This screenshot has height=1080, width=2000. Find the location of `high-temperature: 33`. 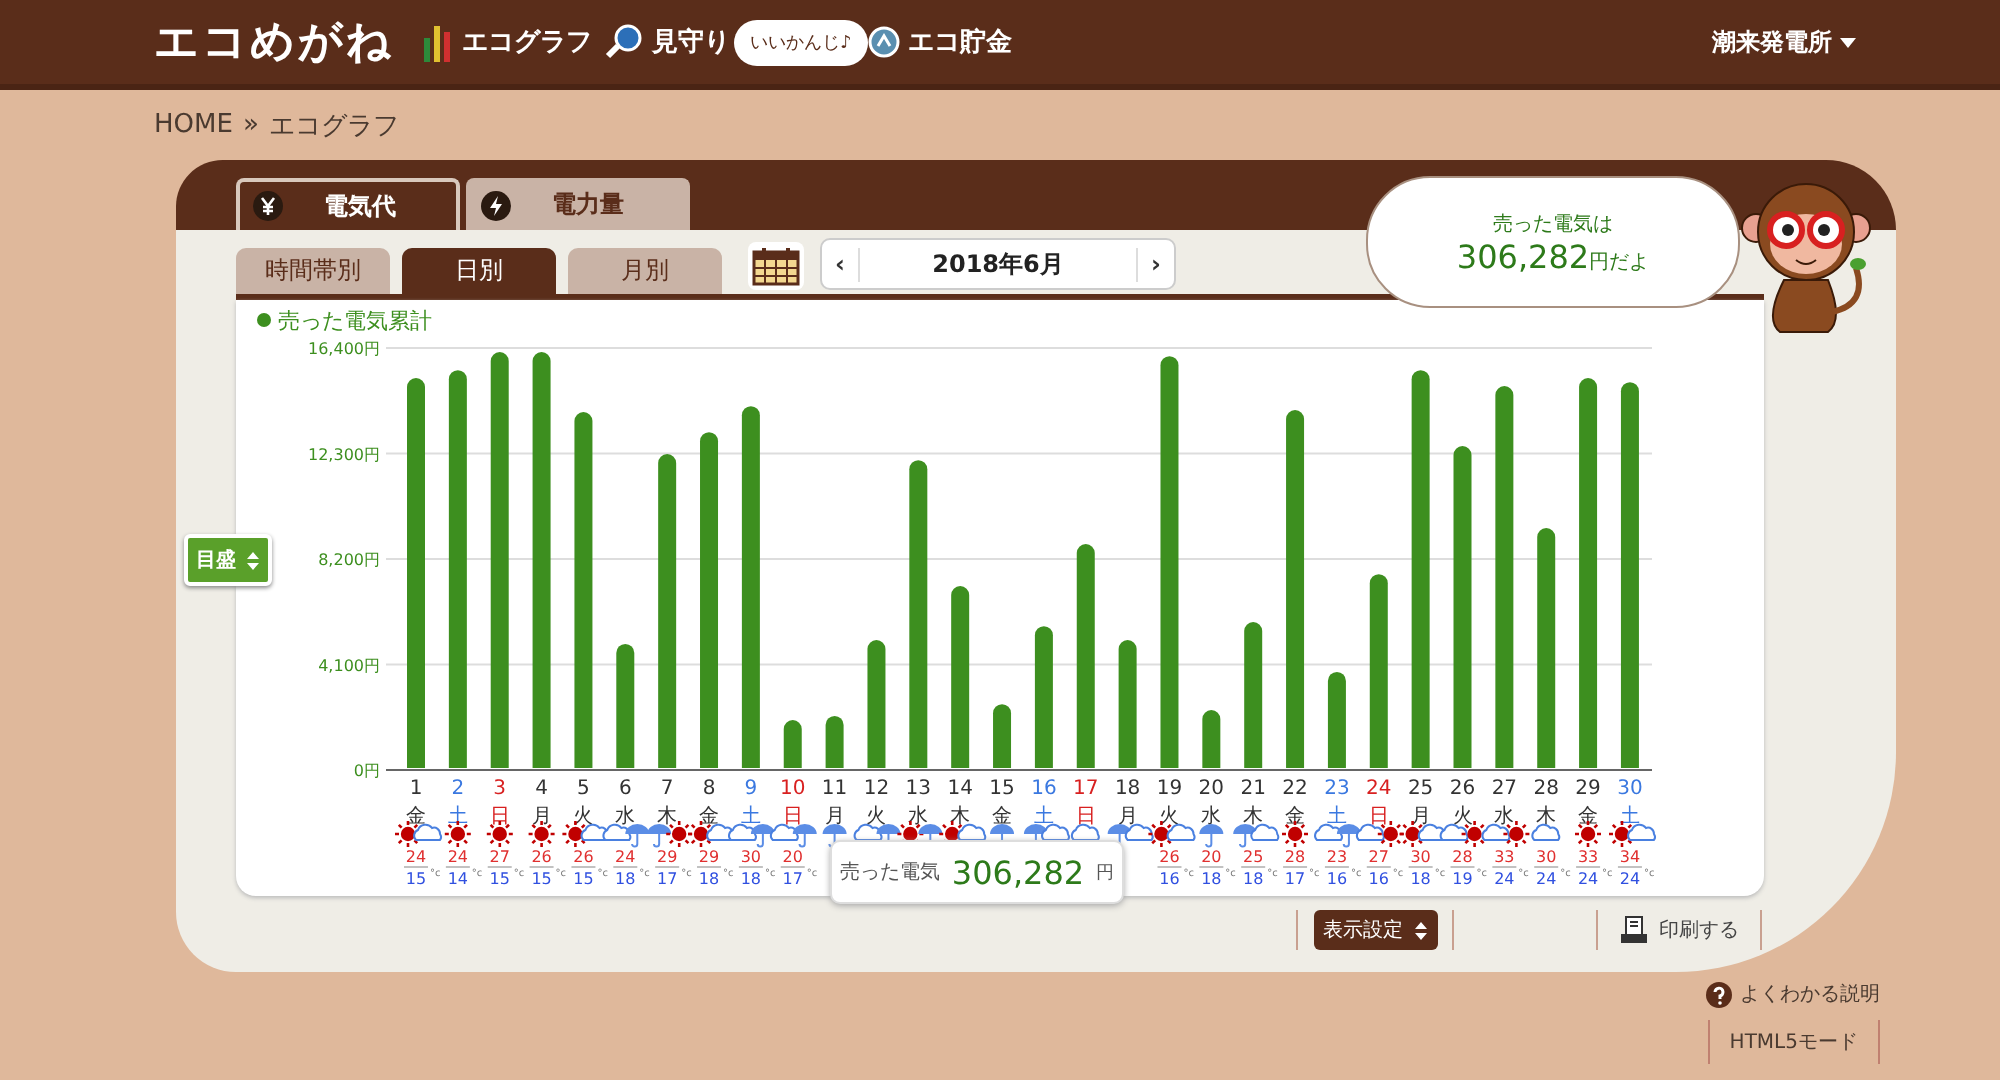

high-temperature: 33 is located at coordinates (1504, 857).